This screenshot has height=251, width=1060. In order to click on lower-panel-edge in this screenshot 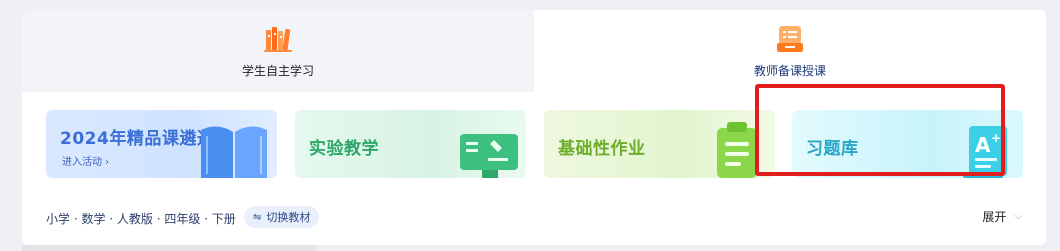, I will do `click(169, 248)`.